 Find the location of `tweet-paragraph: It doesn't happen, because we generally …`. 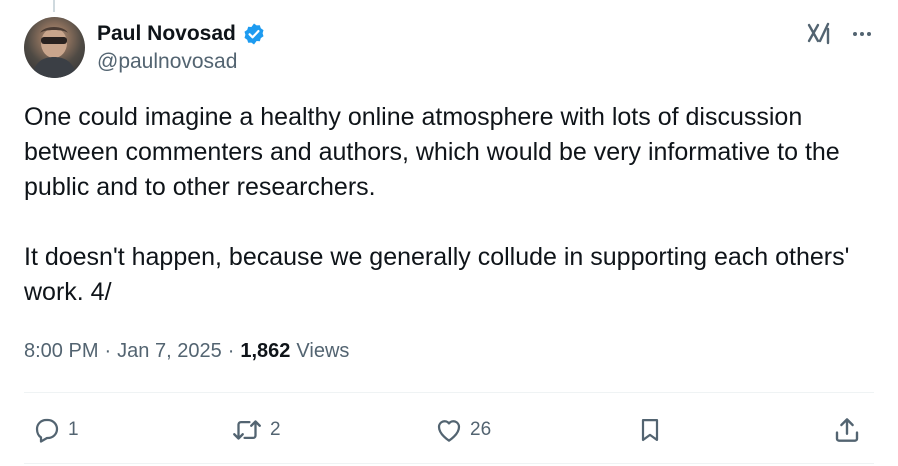

tweet-paragraph: It doesn't happen, because we generally … is located at coordinates (437, 274).